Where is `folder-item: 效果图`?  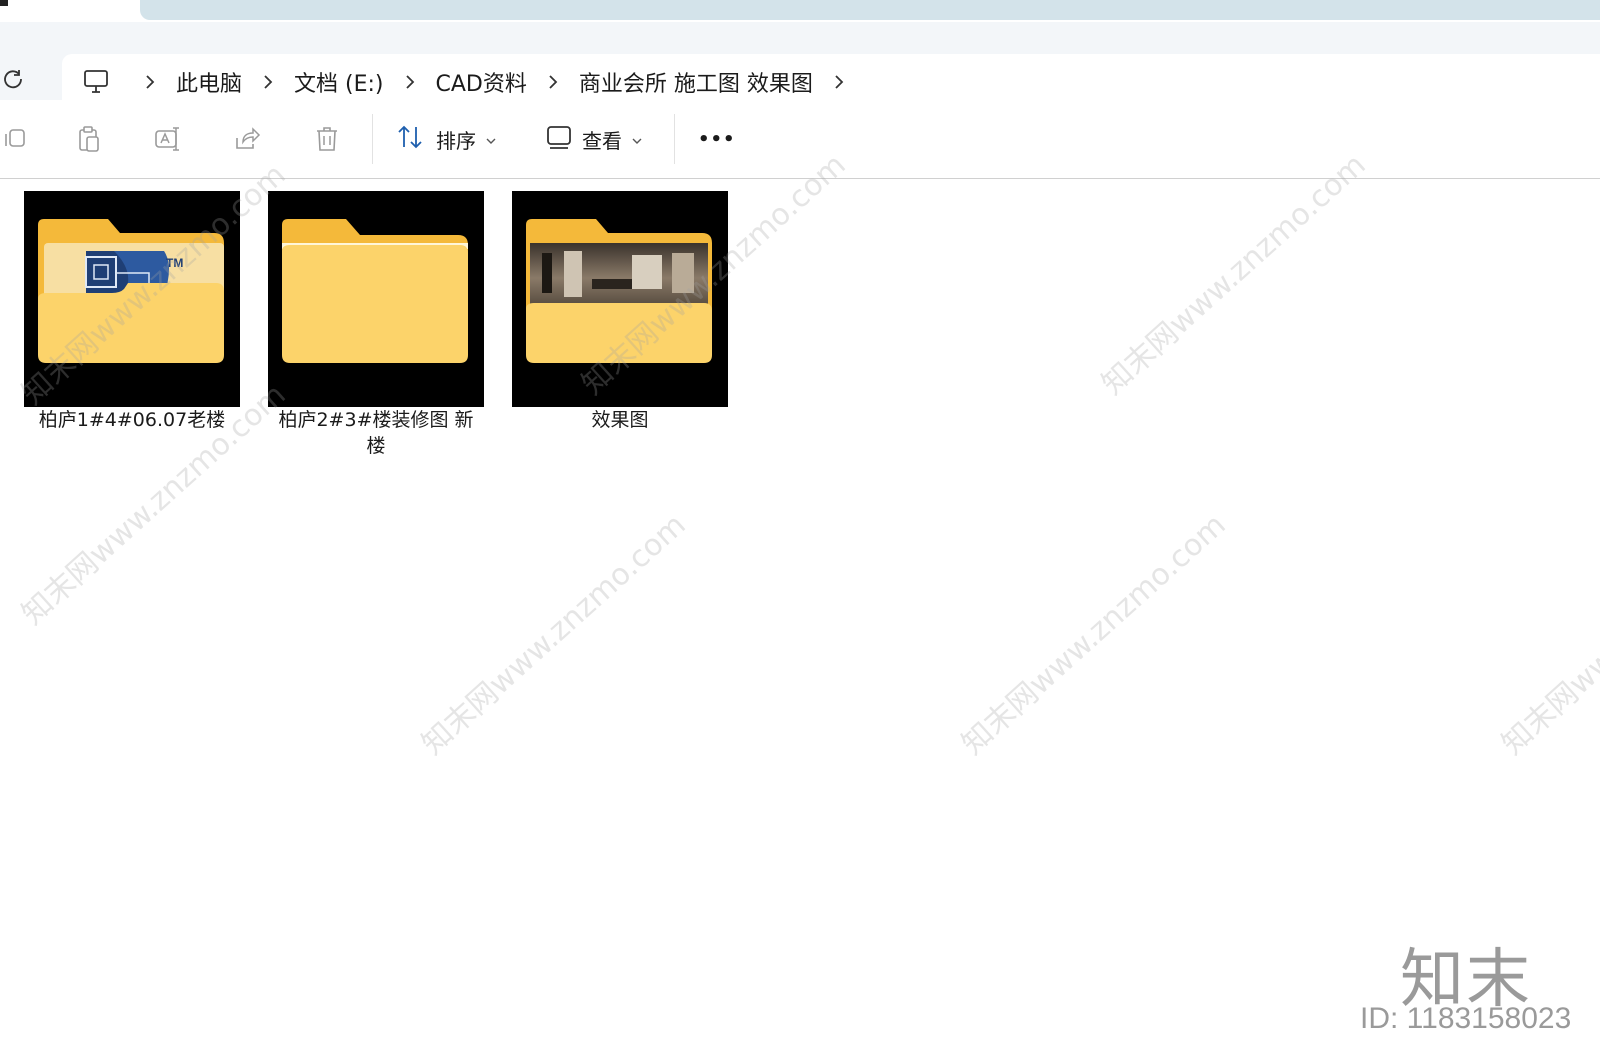 folder-item: 效果图 is located at coordinates (620, 312).